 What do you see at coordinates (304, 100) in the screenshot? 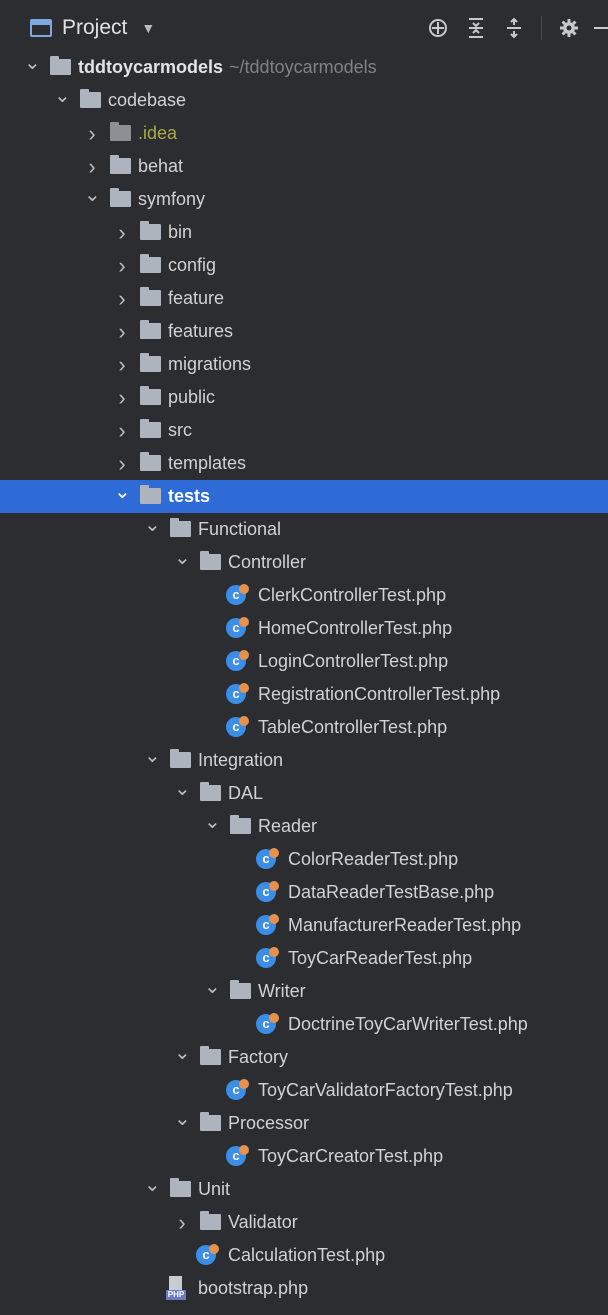
I see `tree-folder-codebase: ⌄ codebase` at bounding box center [304, 100].